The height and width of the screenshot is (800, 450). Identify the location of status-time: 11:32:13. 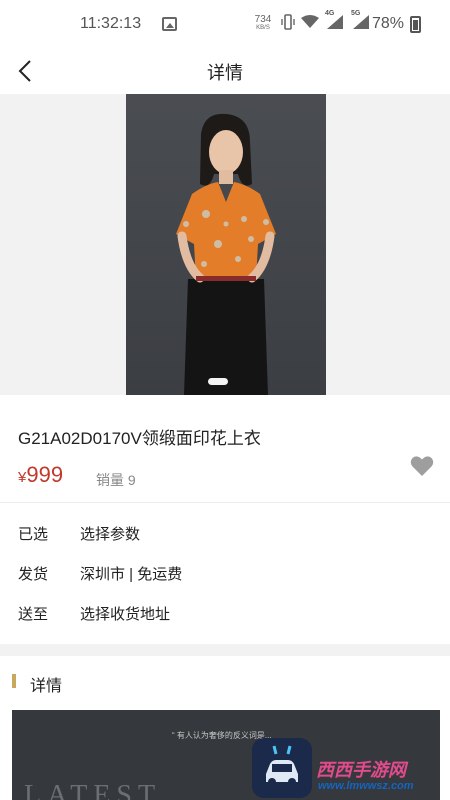
(111, 23).